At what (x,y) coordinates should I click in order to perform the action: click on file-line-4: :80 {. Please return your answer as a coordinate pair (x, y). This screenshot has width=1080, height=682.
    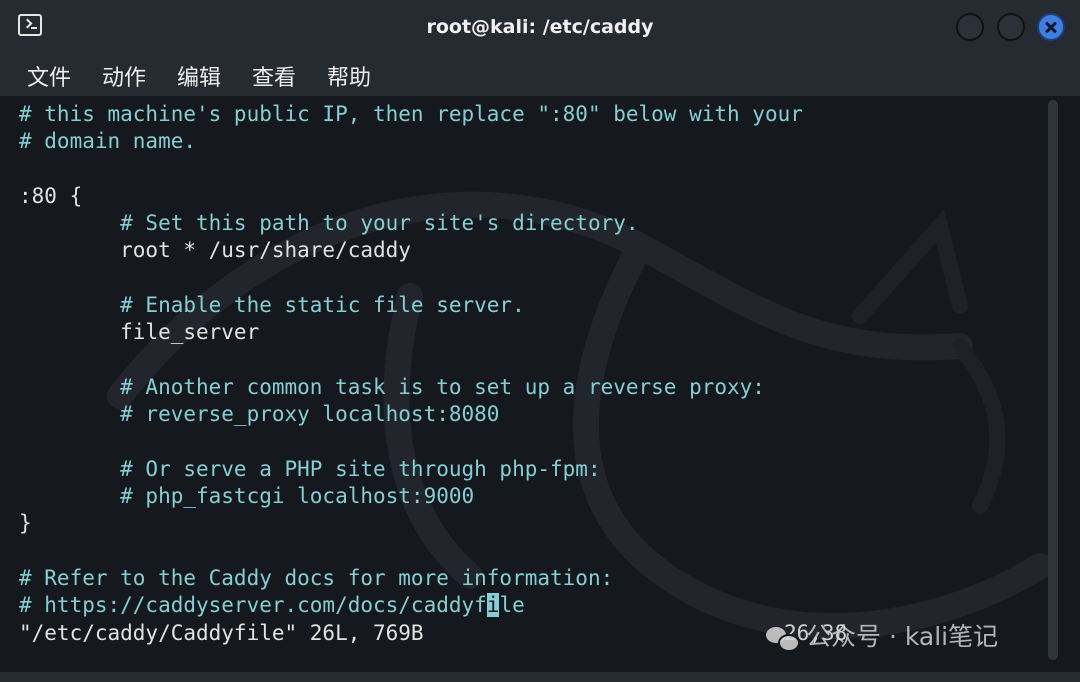
    Looking at the image, I should click on (51, 195).